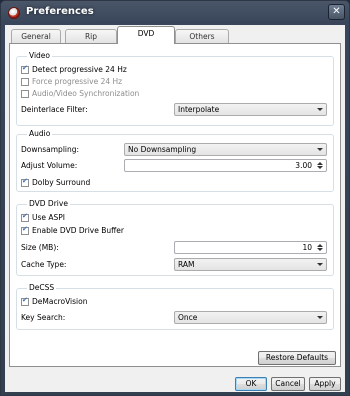  Describe the element at coordinates (175, 306) in the screenshot. I see `decss-group: DeCSS DeMacroVision Key Search: Once` at that location.